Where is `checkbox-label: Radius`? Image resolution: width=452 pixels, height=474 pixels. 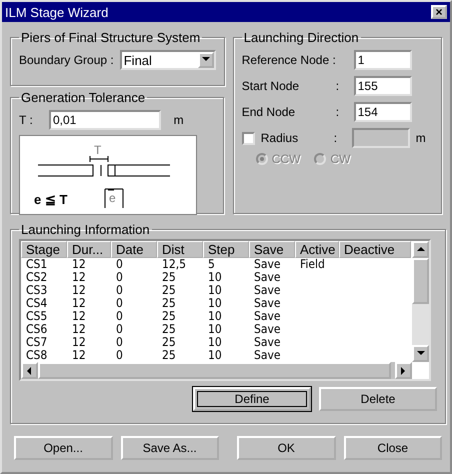 checkbox-label: Radius is located at coordinates (280, 138).